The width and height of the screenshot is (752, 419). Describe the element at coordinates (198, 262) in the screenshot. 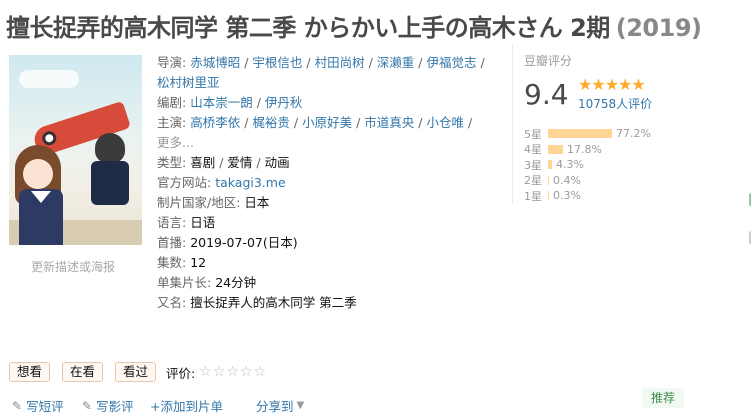

I see `episodes-value: 12` at that location.